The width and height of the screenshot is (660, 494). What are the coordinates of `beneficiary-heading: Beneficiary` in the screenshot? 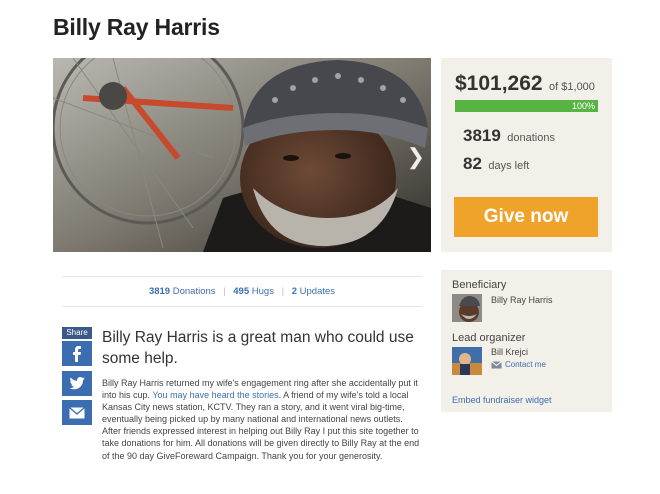 It's located at (479, 285).